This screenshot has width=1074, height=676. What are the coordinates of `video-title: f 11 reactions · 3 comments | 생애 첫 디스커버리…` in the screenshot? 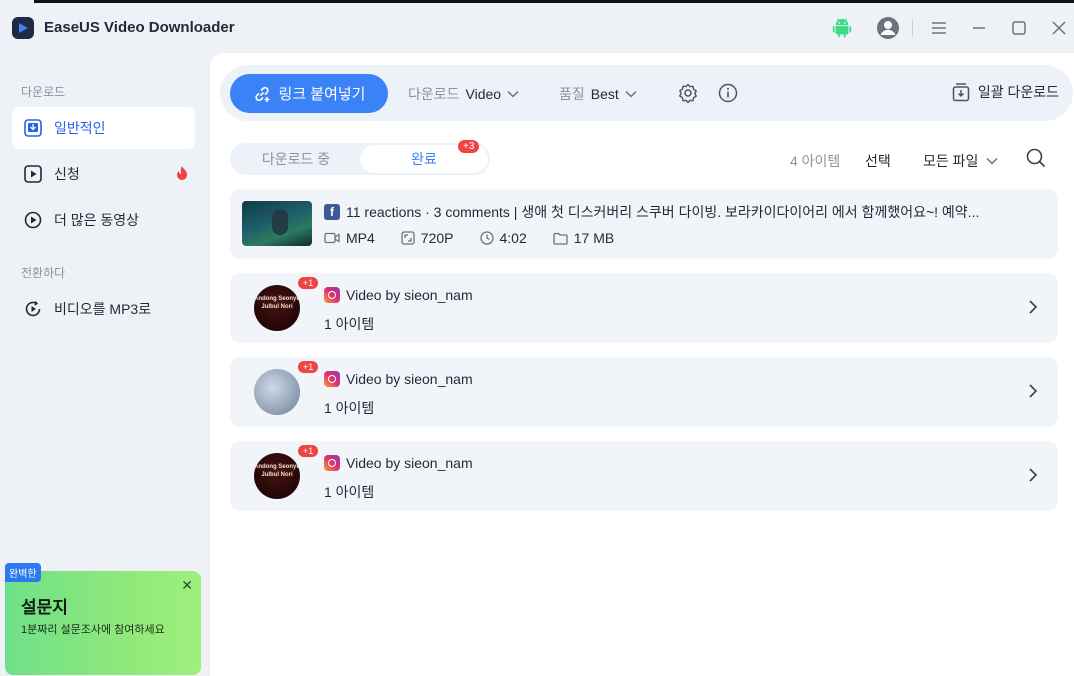 It's located at (684, 212).